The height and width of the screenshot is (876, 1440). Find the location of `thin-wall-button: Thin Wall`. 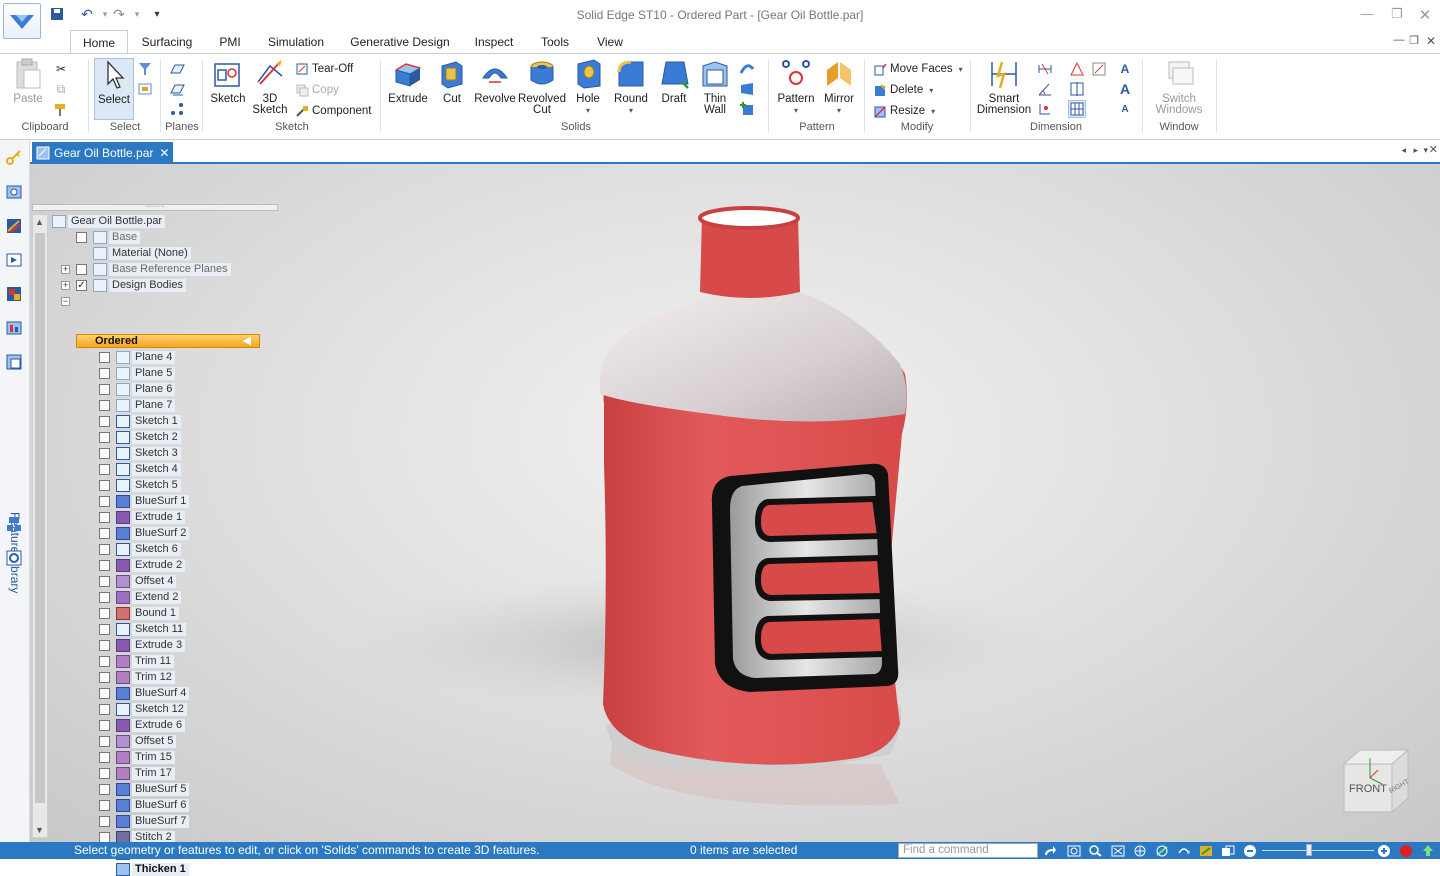

thin-wall-button: Thin Wall is located at coordinates (715, 87).